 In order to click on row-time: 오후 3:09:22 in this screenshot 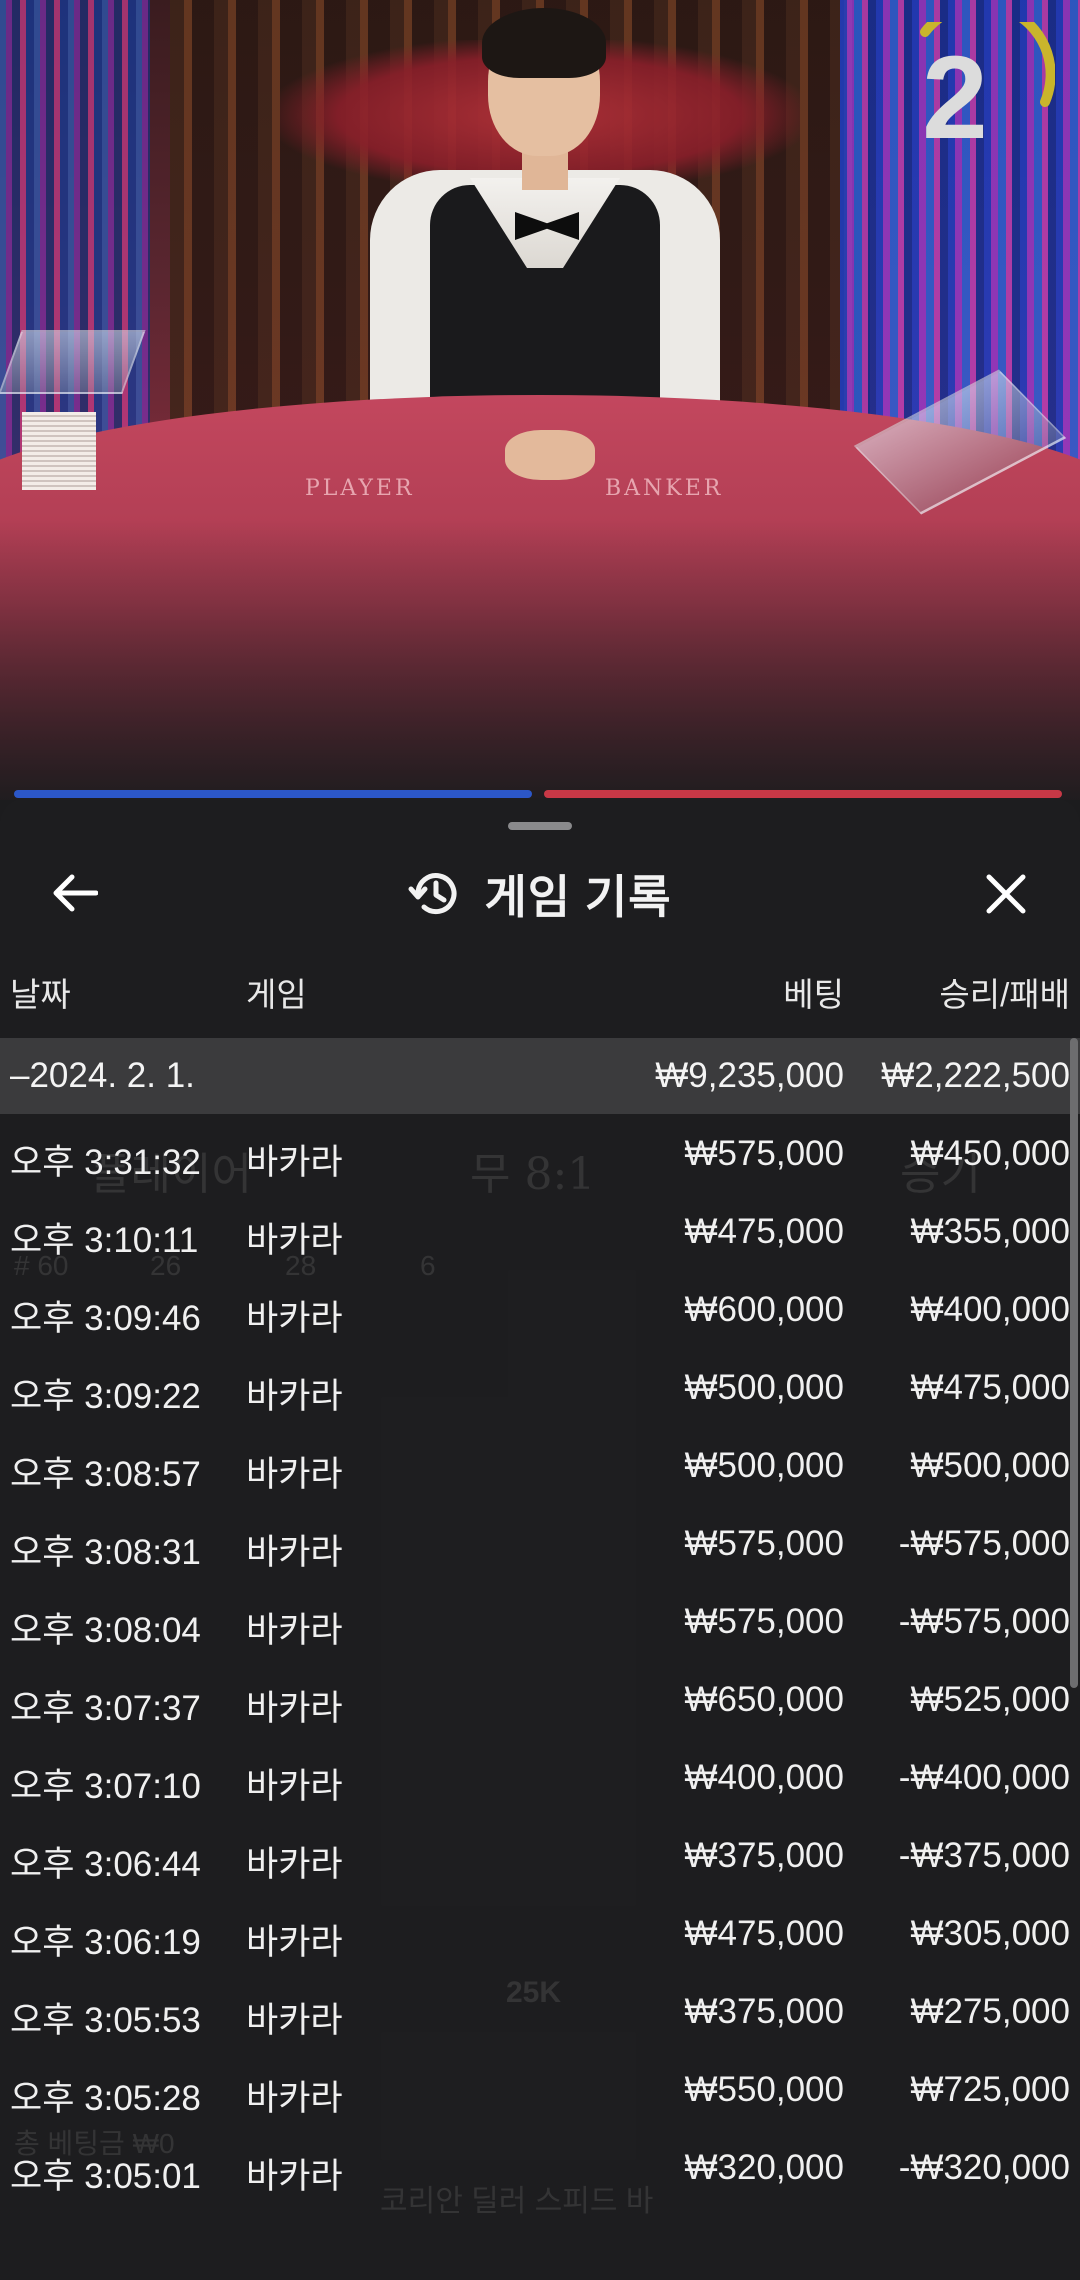, I will do `click(105, 1396)`.